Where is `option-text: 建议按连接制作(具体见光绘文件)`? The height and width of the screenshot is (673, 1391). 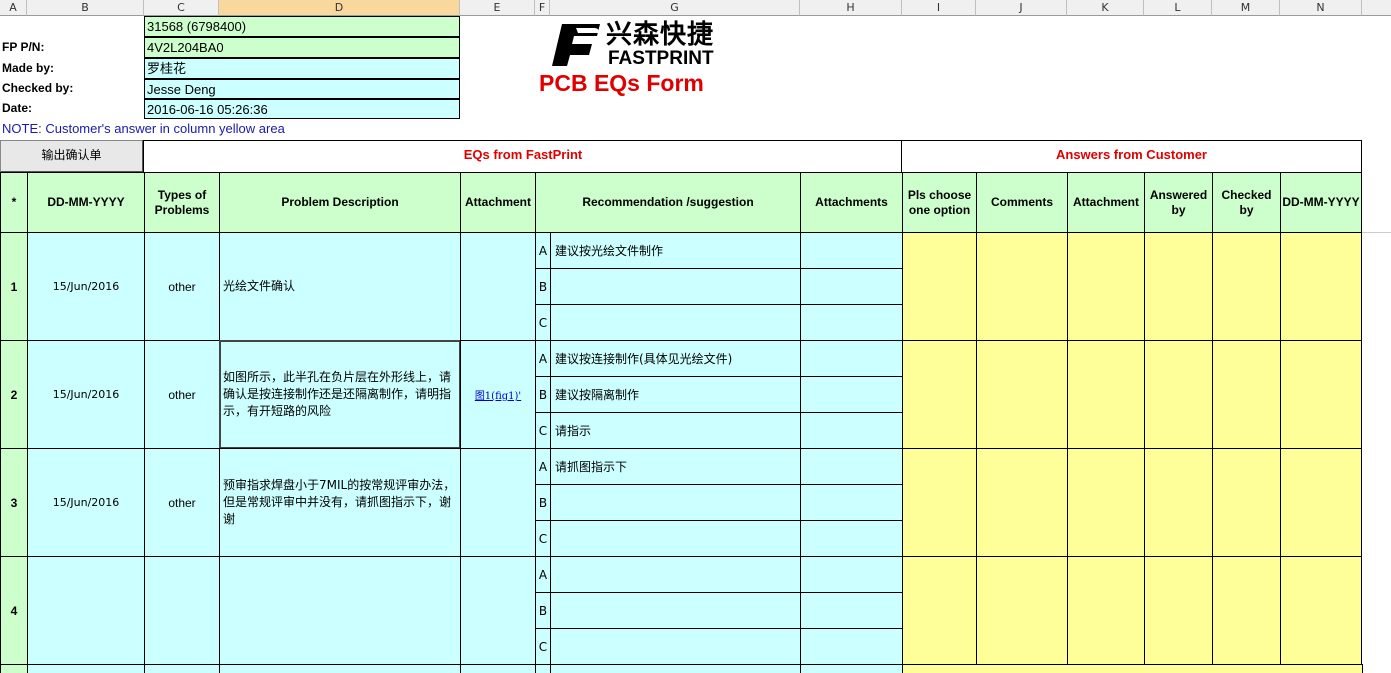
option-text: 建议按连接制作(具体见光绘文件) is located at coordinates (675, 358).